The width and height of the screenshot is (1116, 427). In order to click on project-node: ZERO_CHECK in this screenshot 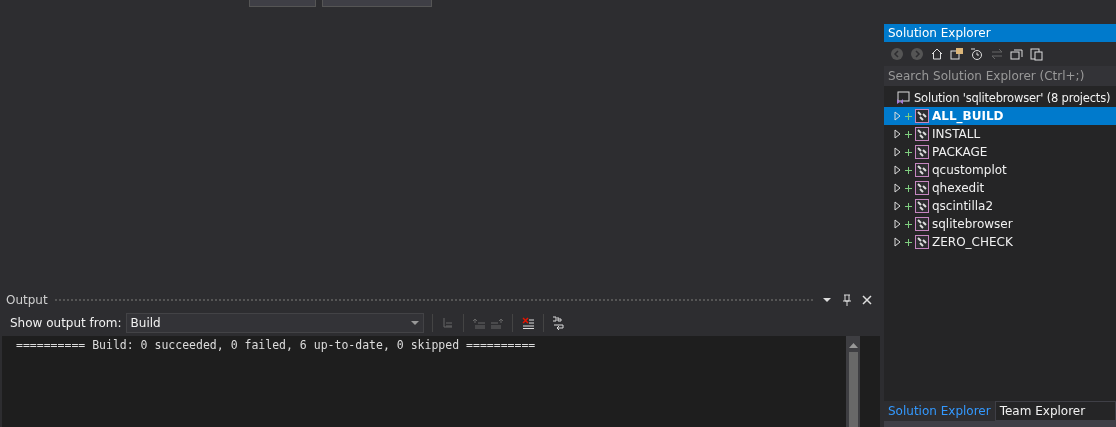, I will do `click(1000, 242)`.